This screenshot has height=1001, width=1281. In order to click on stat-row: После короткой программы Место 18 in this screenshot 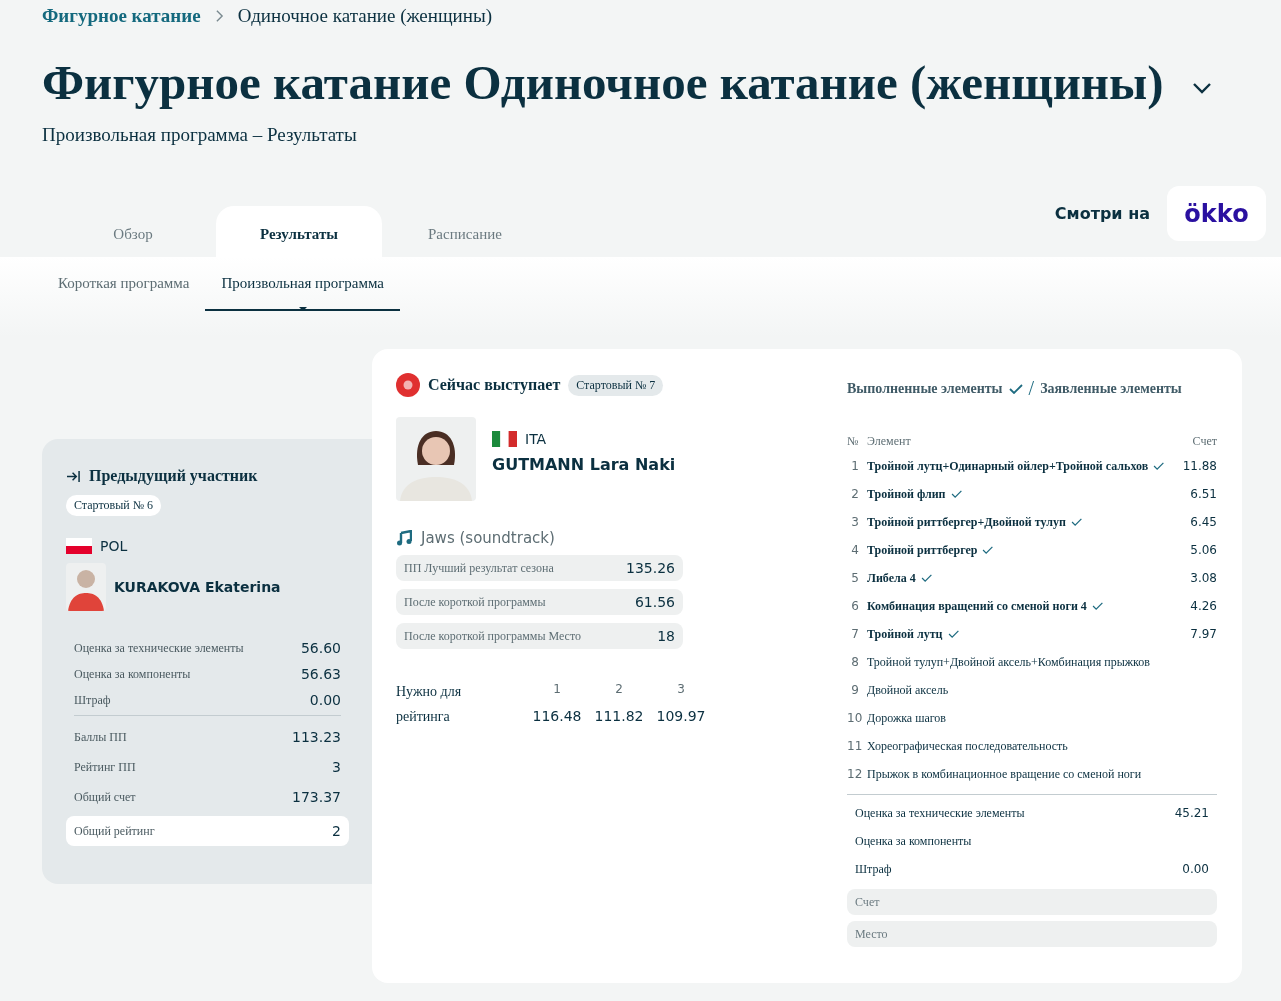, I will do `click(539, 636)`.